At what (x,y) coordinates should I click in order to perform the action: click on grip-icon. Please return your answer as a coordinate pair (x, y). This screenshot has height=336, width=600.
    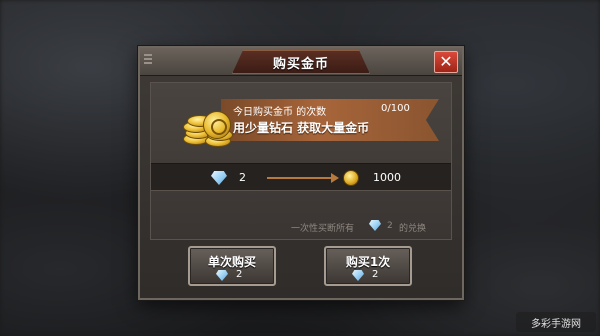
    Looking at the image, I should click on (148, 59).